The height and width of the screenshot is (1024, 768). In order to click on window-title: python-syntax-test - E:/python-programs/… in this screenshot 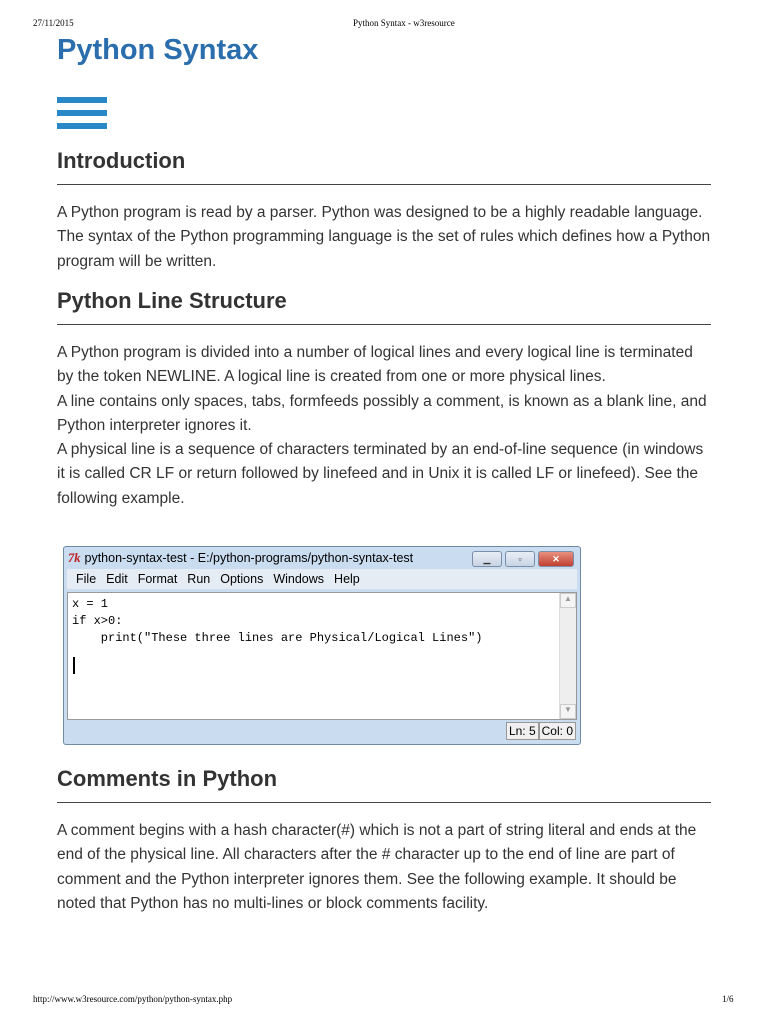, I will do `click(249, 558)`.